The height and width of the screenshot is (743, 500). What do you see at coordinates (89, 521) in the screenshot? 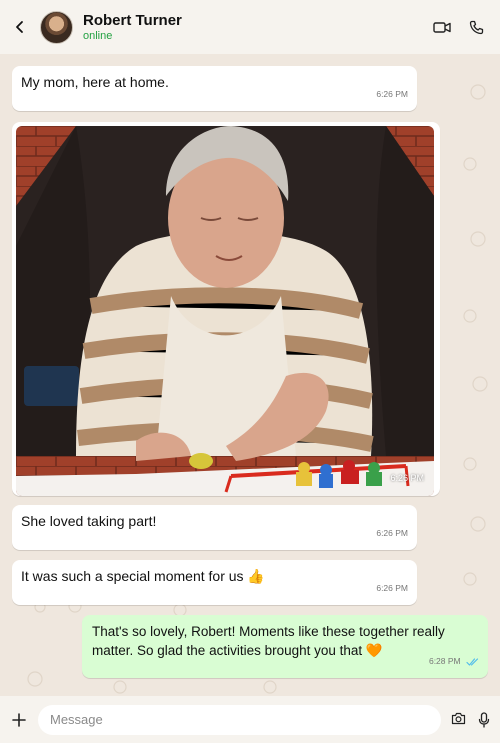
I see `message-text: She loved taking part!` at bounding box center [89, 521].